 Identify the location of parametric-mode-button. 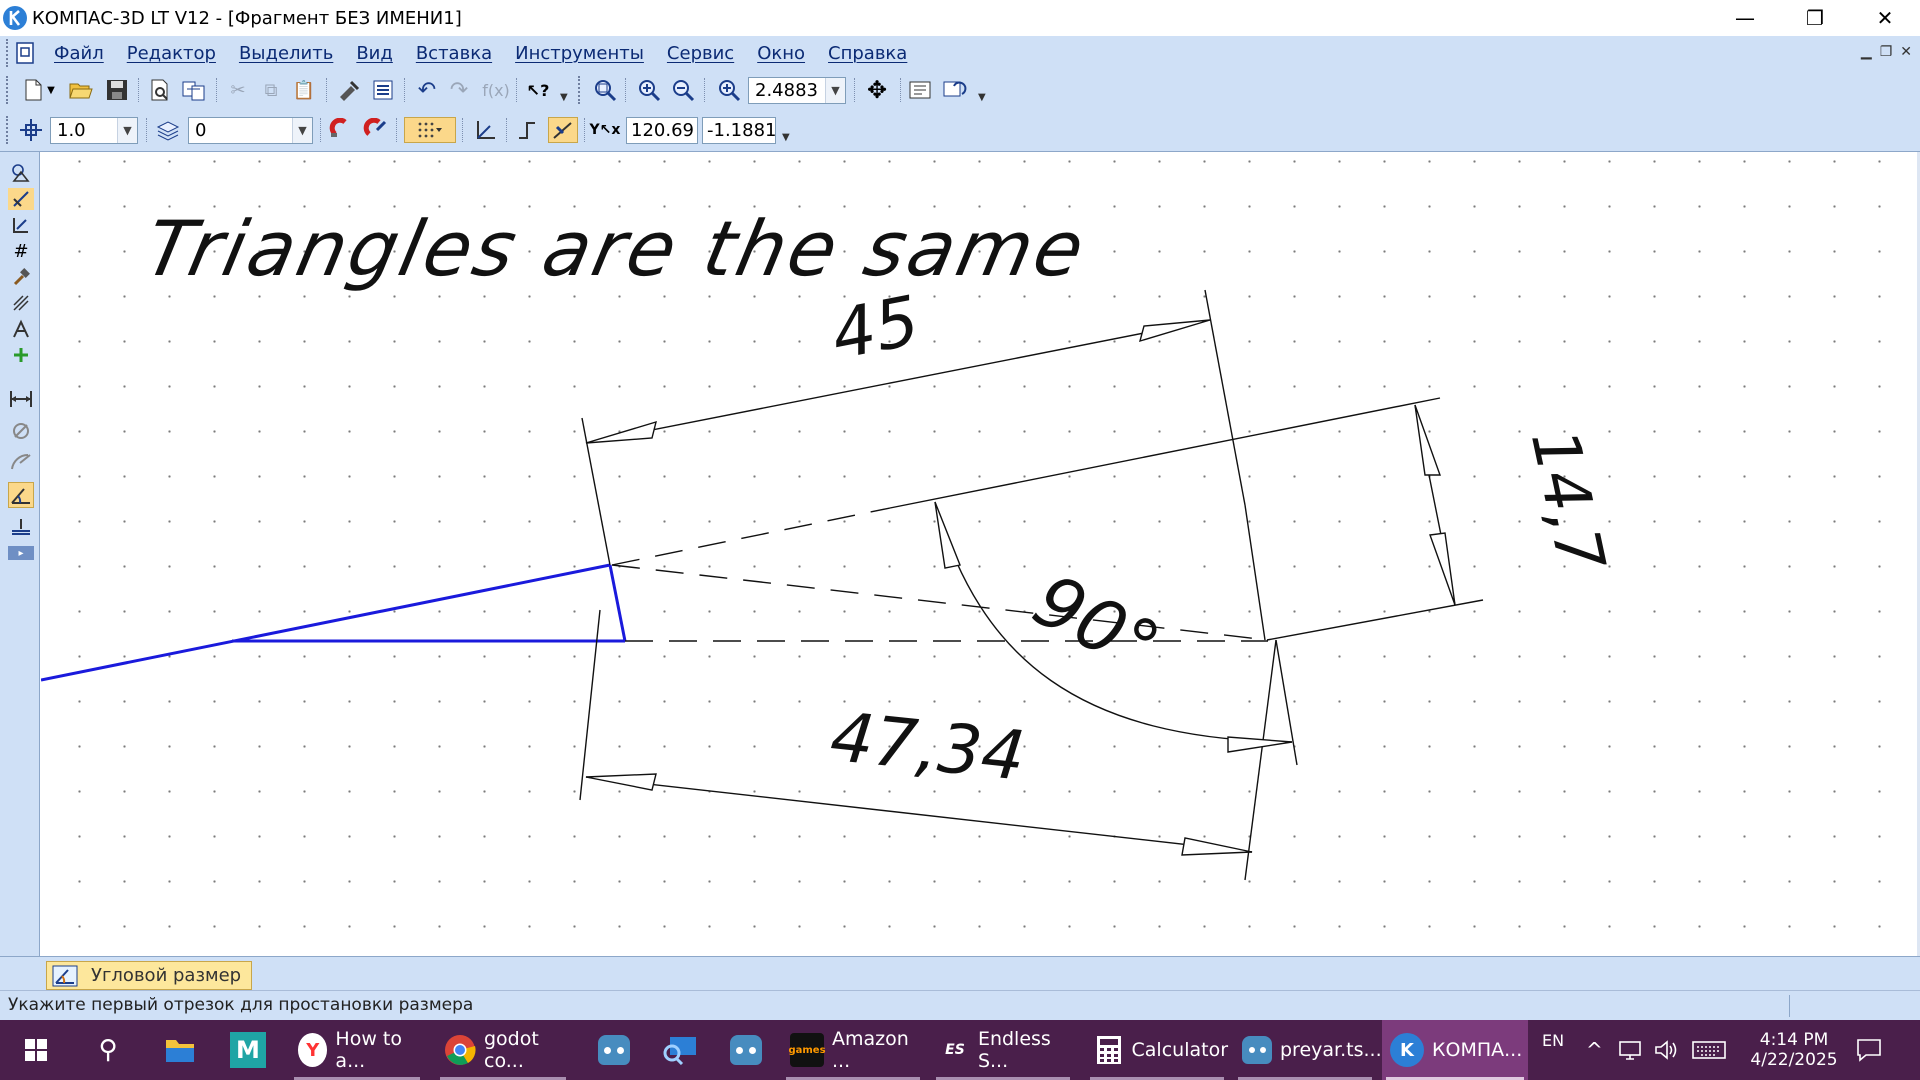
(563, 130).